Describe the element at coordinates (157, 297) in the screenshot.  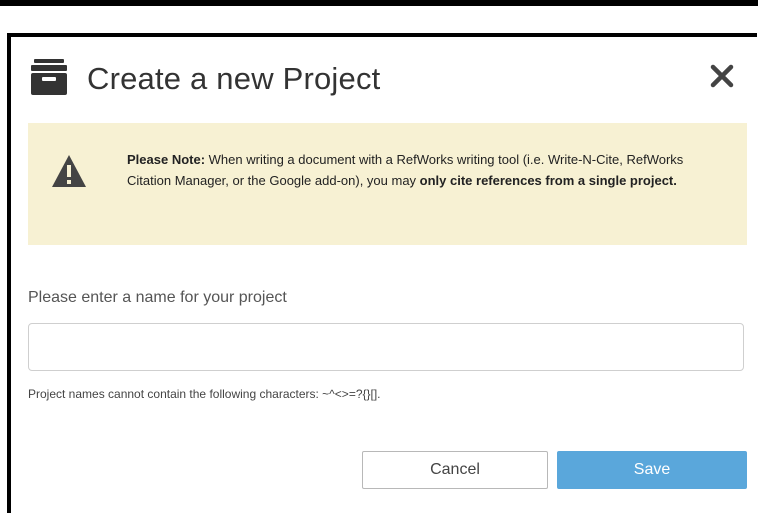
I see `project-name-label: Please enter a name for your project` at that location.